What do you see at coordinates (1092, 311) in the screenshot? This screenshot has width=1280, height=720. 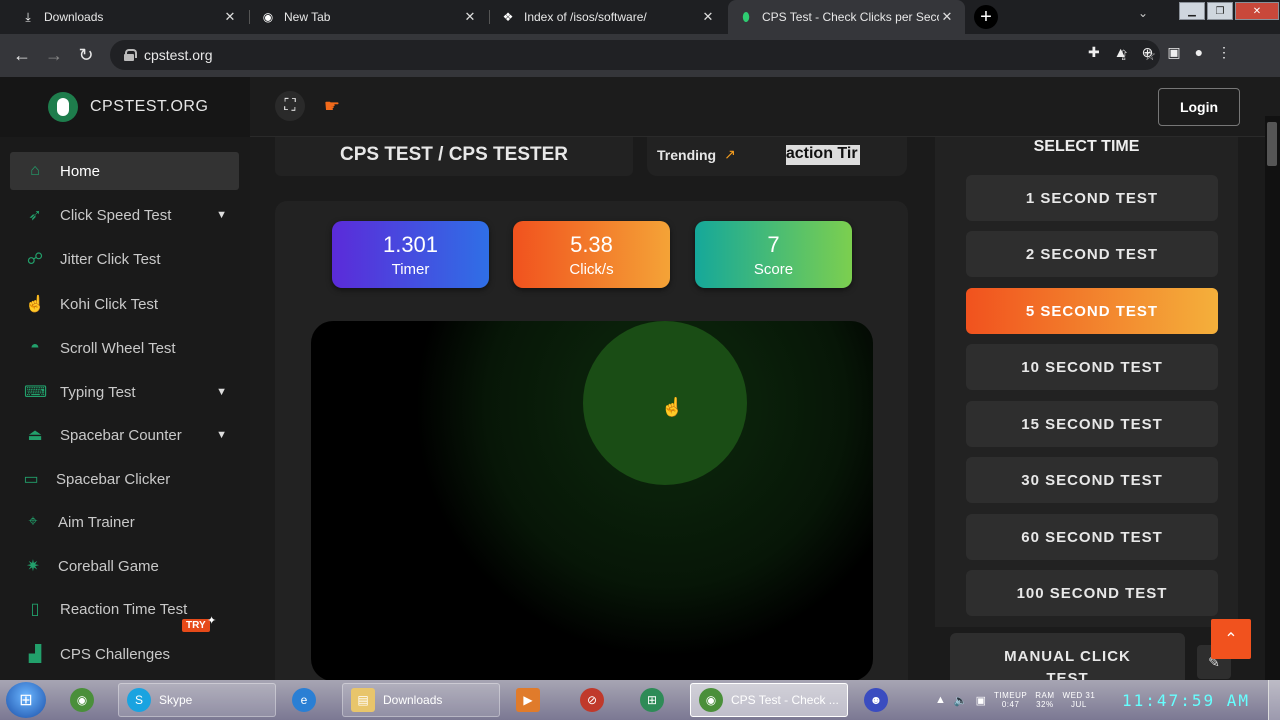 I see `time-option-5s: 5 SECOND TEST` at bounding box center [1092, 311].